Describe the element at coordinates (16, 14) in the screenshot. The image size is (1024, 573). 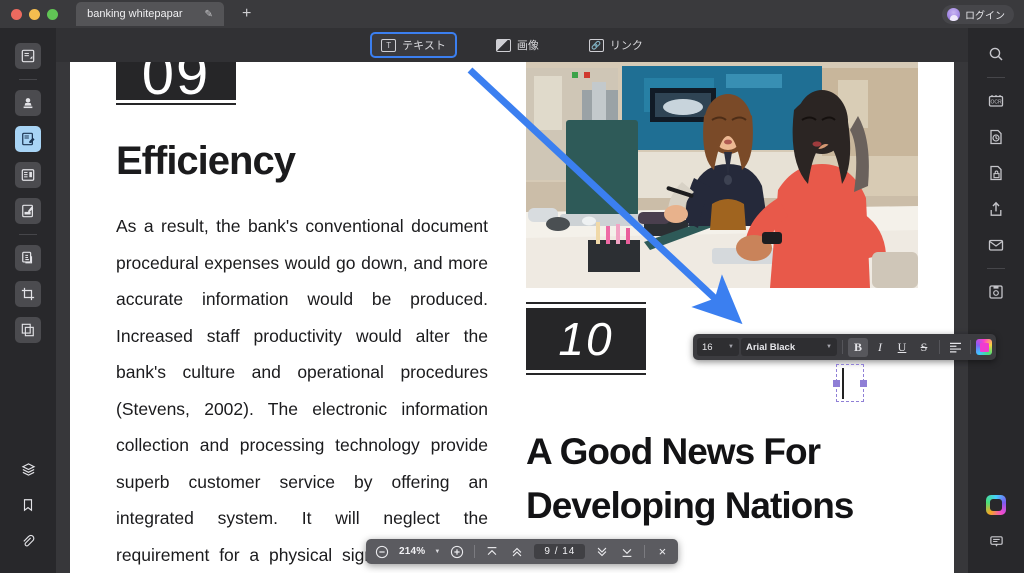
I see `close-window-button` at that location.